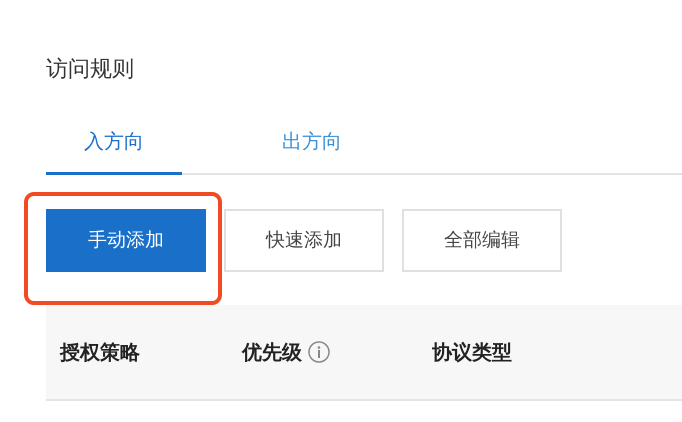 This screenshot has width=682, height=422. What do you see at coordinates (126, 240) in the screenshot?
I see `add-button: 手动添加` at bounding box center [126, 240].